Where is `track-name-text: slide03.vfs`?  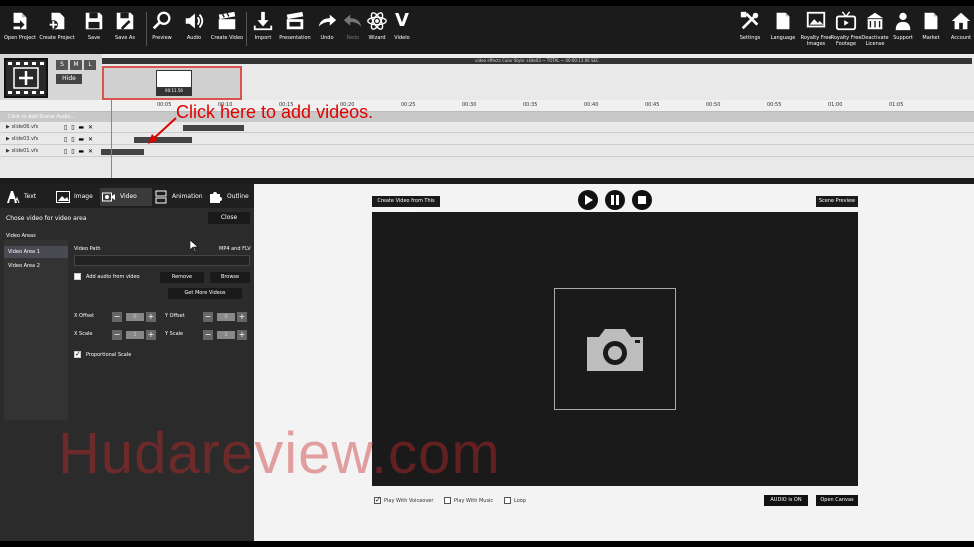 track-name-text: slide03.vfs is located at coordinates (25, 139).